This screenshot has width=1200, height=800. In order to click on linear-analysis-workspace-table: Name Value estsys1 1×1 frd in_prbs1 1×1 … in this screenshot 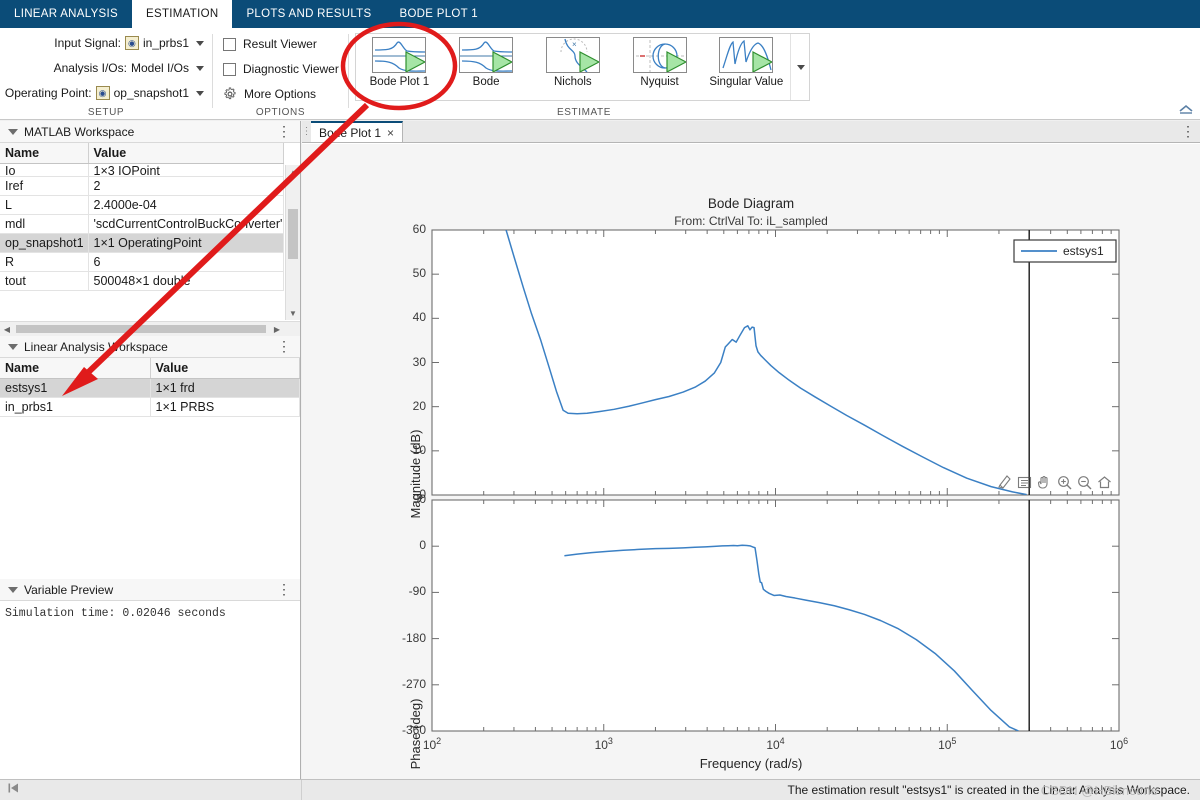, I will do `click(150, 387)`.